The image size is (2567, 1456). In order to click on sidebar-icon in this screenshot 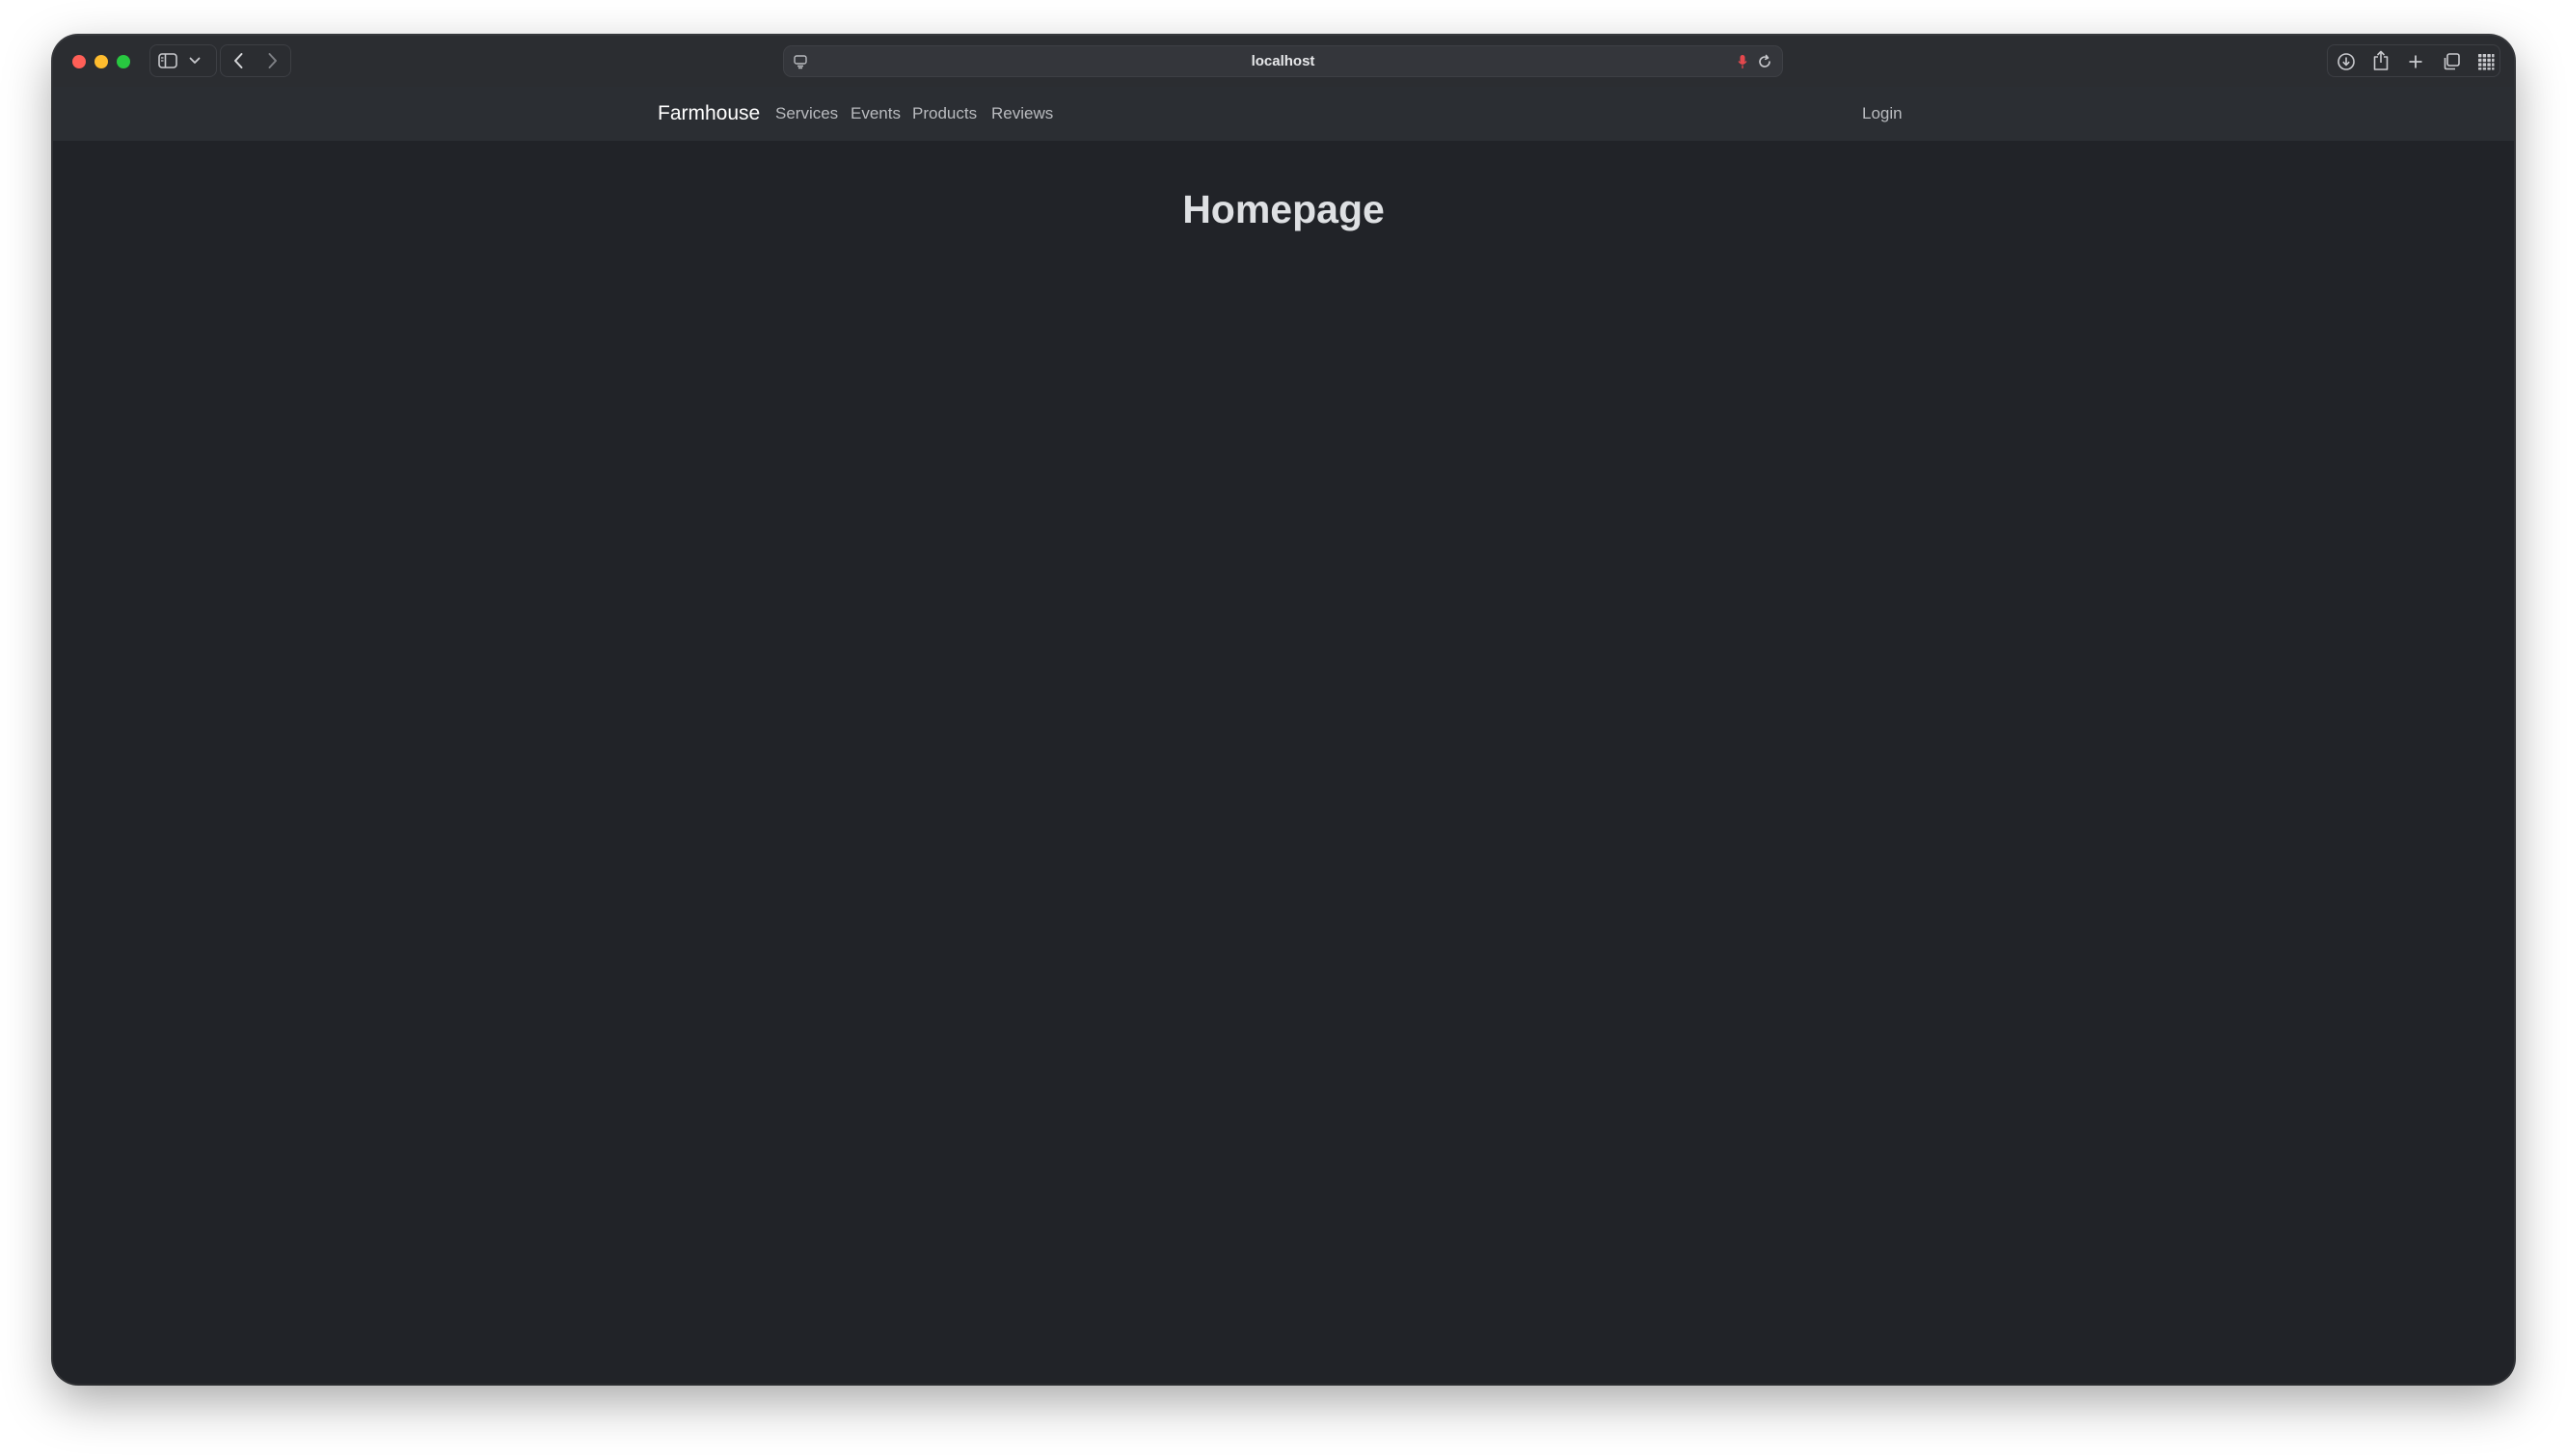, I will do `click(167, 60)`.